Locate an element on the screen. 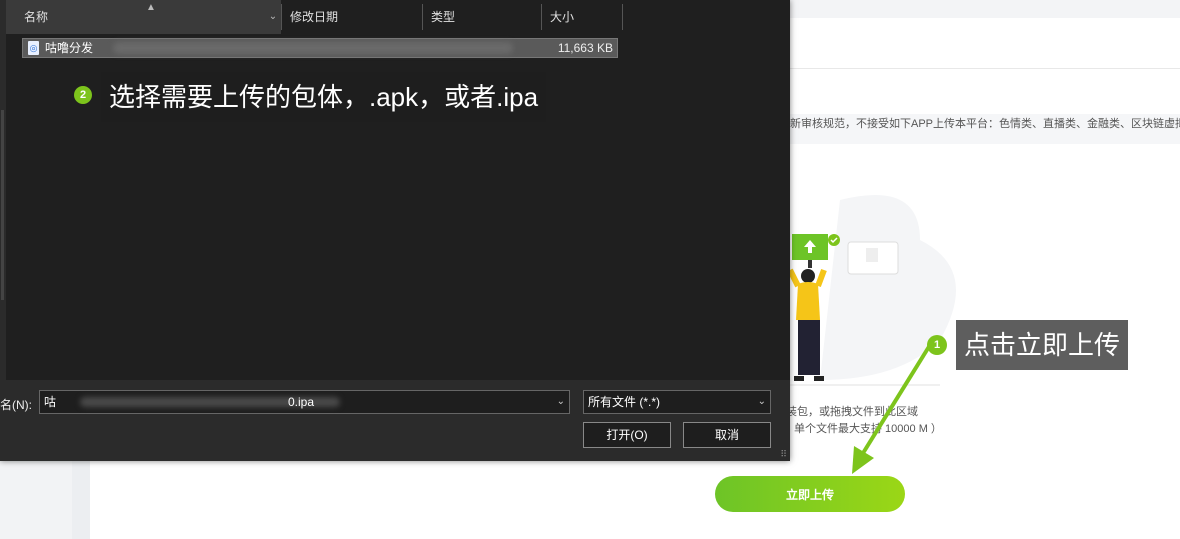  column-header-date-label: 修改日期 is located at coordinates (314, 17).